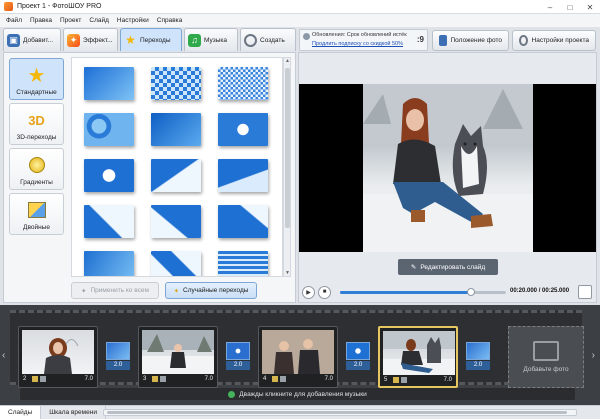  Describe the element at coordinates (36, 214) in the screenshot. I see `category-double: Двойные` at that location.